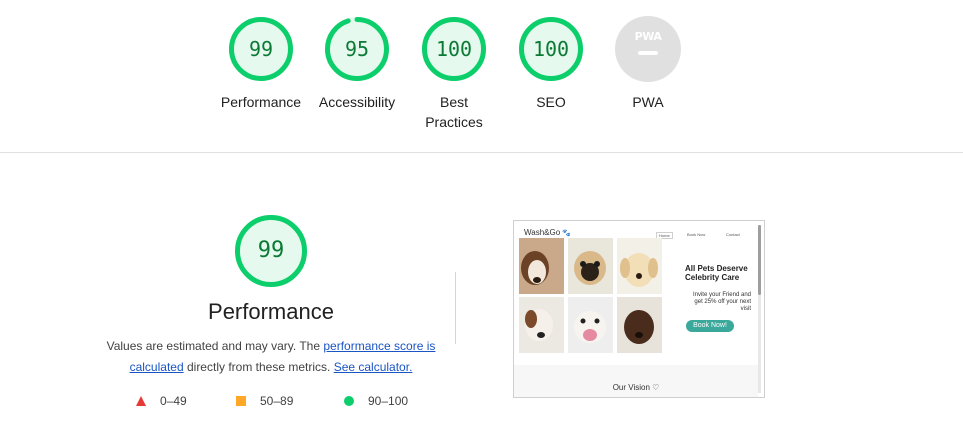 The image size is (963, 436). Describe the element at coordinates (551, 102) in the screenshot. I see `gauge-label: SEO` at that location.